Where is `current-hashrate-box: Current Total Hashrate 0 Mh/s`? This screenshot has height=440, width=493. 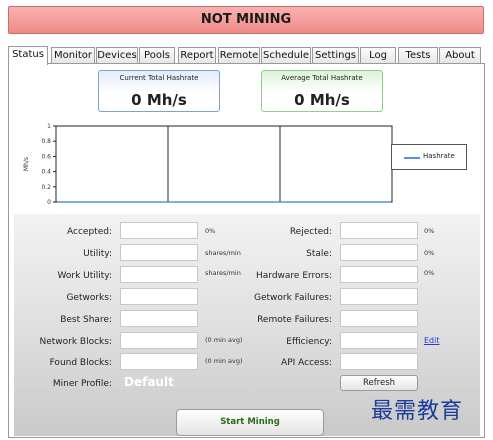
current-hashrate-box: Current Total Hashrate 0 Mh/s is located at coordinates (159, 91).